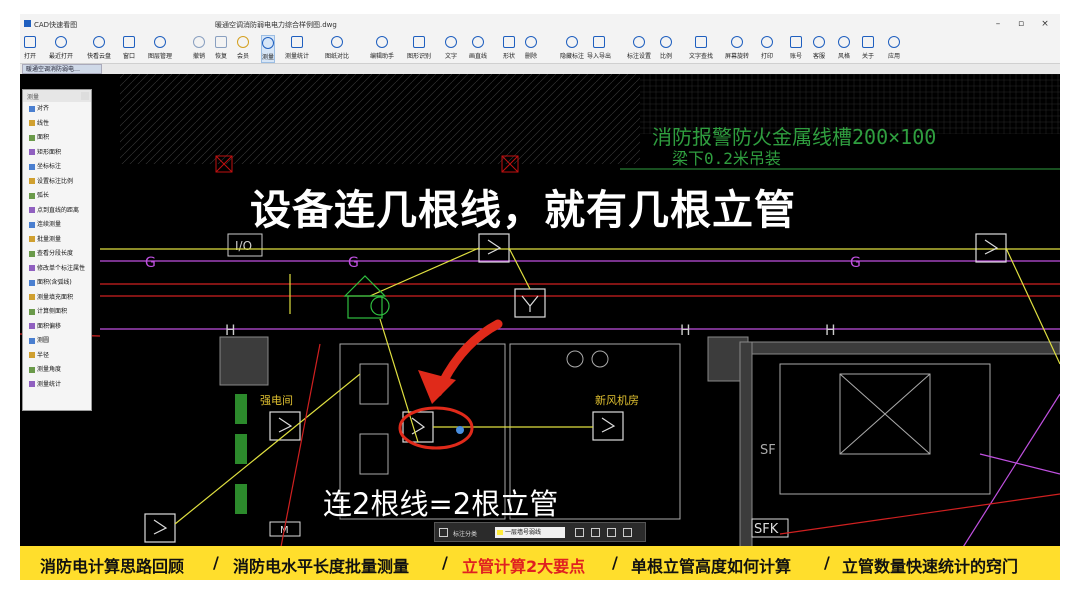 This screenshot has width=1080, height=599. What do you see at coordinates (337, 49) in the screenshot?
I see `toolbar-button-compare: 图纸对比` at bounding box center [337, 49].